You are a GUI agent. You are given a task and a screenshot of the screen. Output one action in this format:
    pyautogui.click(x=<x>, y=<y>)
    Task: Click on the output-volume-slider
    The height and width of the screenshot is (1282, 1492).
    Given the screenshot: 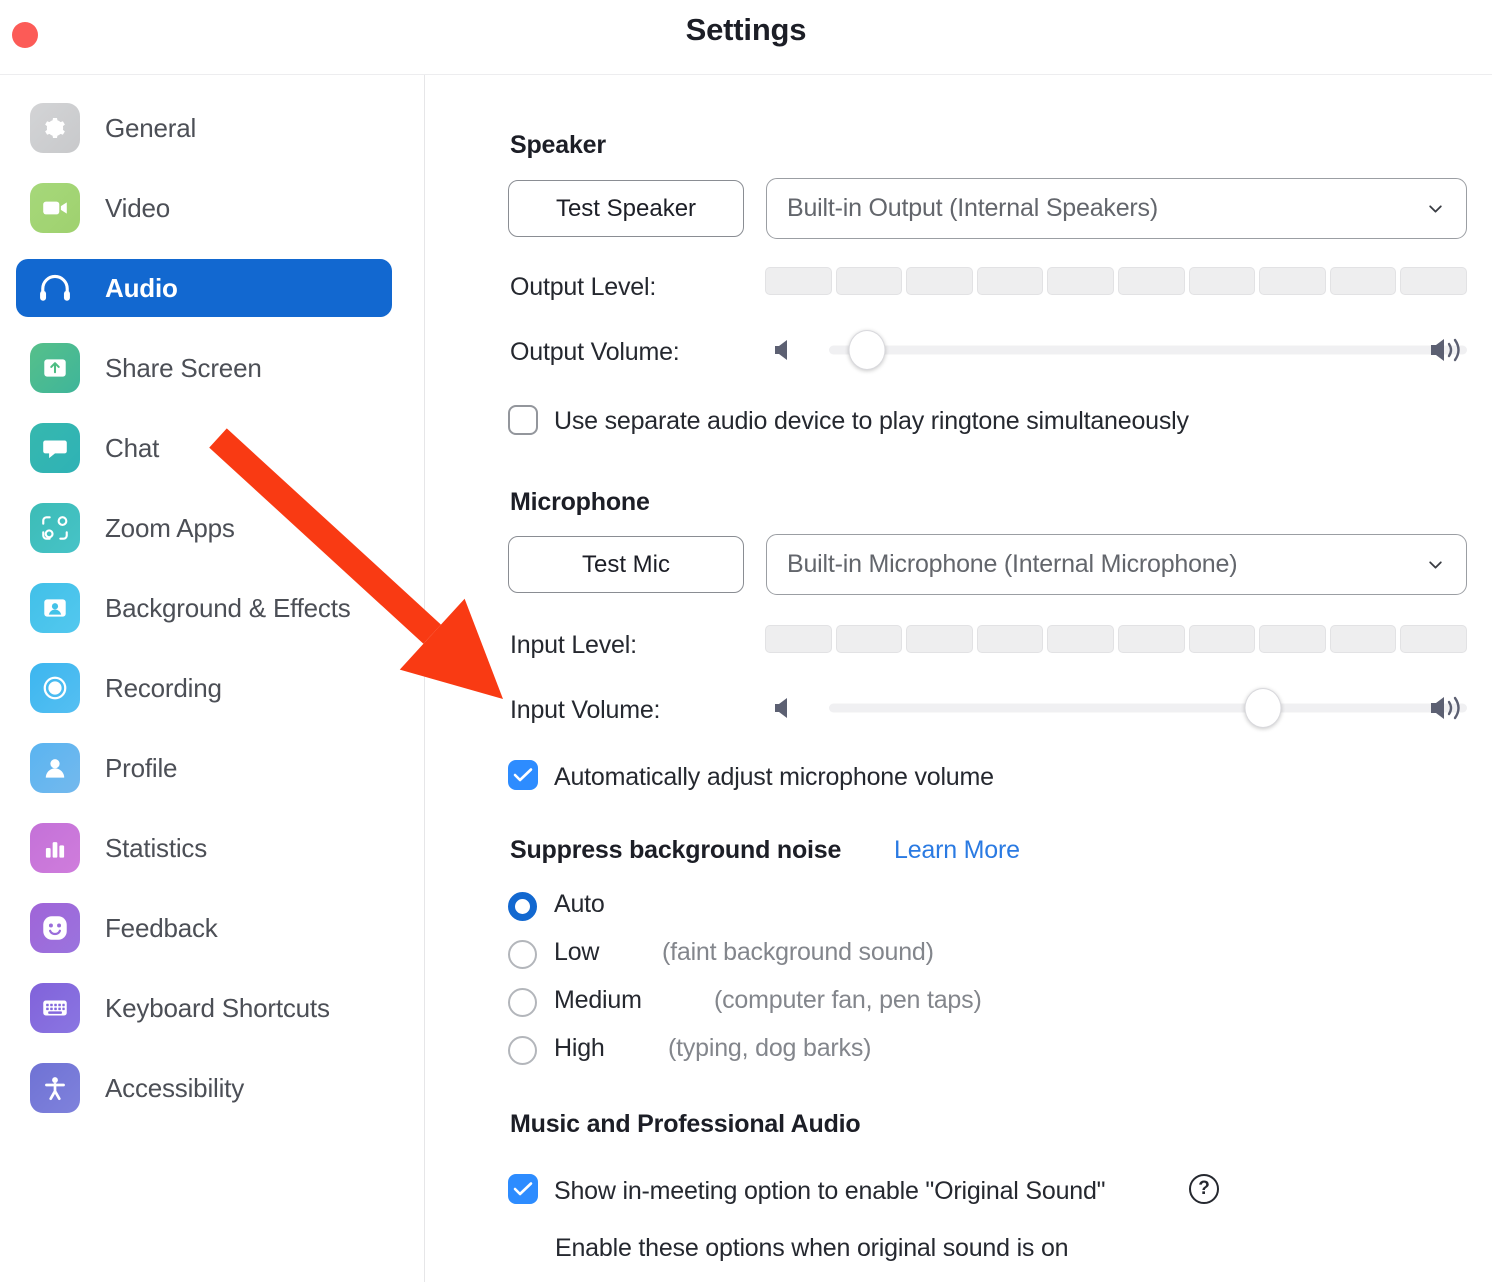 What is the action you would take?
    pyautogui.click(x=1120, y=350)
    